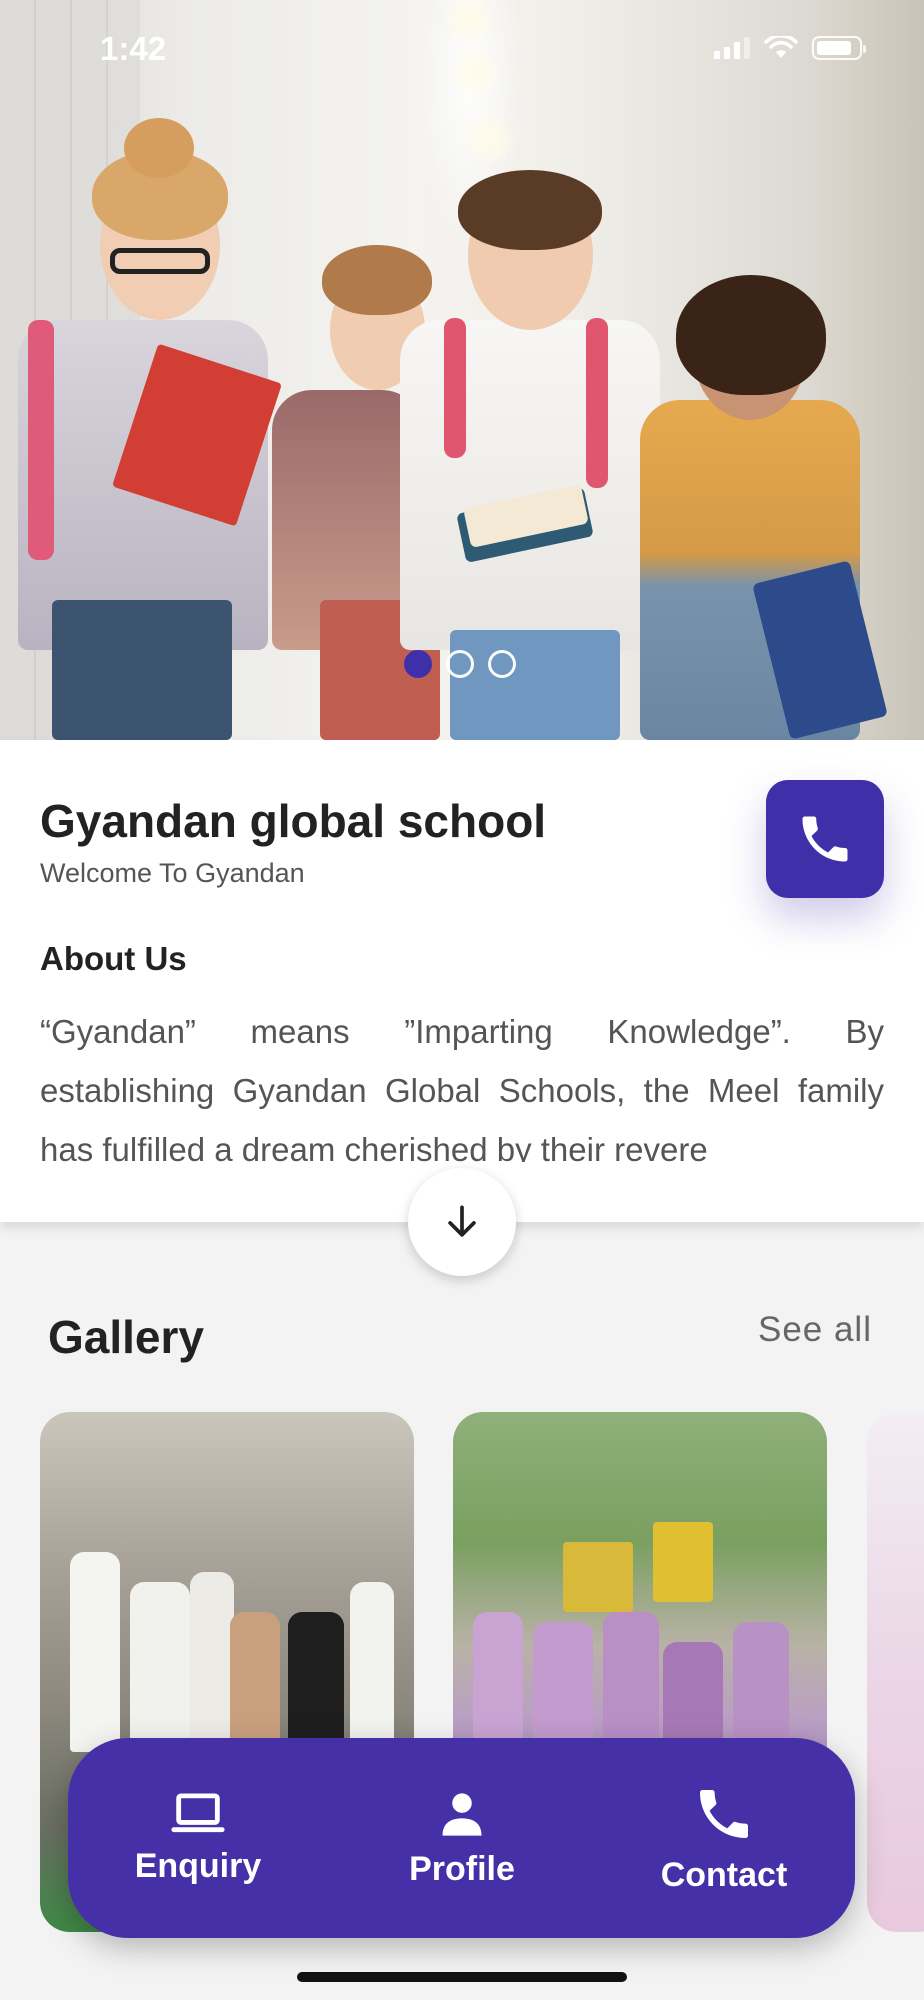  What do you see at coordinates (198, 1865) in the screenshot?
I see `nav-enquiry-label: Enquiry` at bounding box center [198, 1865].